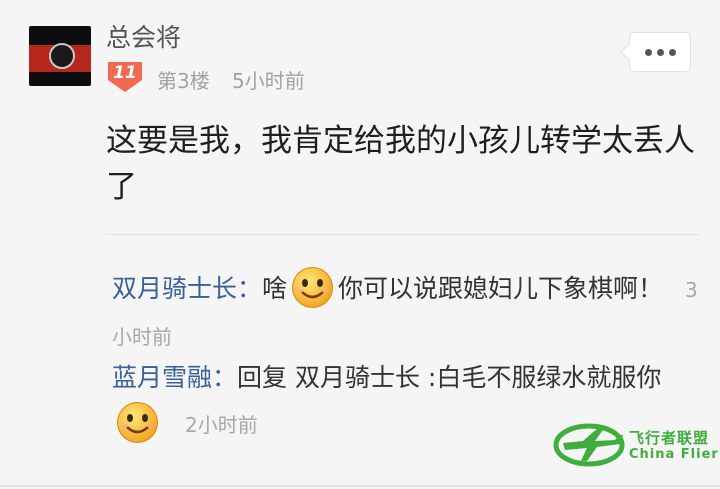 The width and height of the screenshot is (720, 489). What do you see at coordinates (400, 164) in the screenshot?
I see `post-content: 这要是我，我肯定给我的小孩儿转学太丢人了` at bounding box center [400, 164].